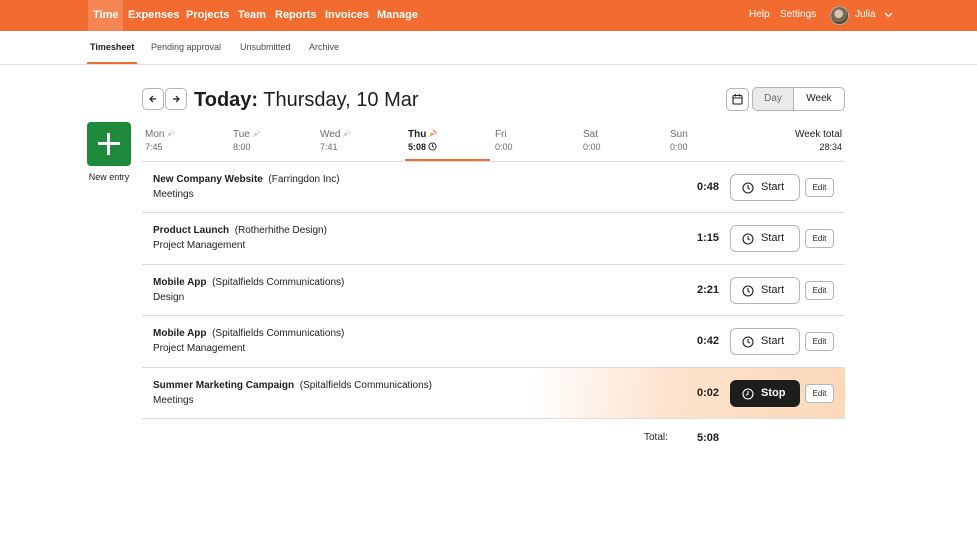 This screenshot has width=977, height=538. I want to click on day-thu: Thu 5:08, so click(422, 144).